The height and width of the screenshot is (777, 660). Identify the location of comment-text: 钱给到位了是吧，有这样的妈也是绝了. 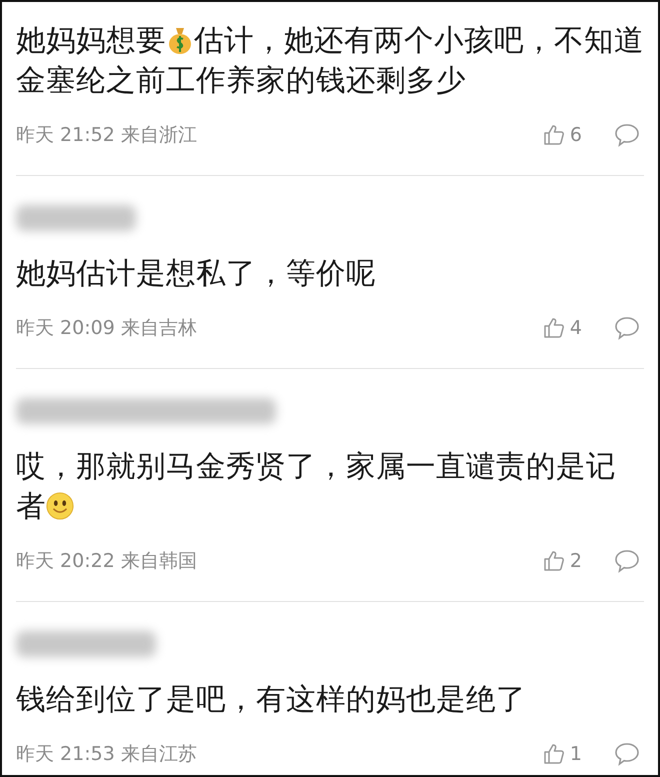
(271, 699).